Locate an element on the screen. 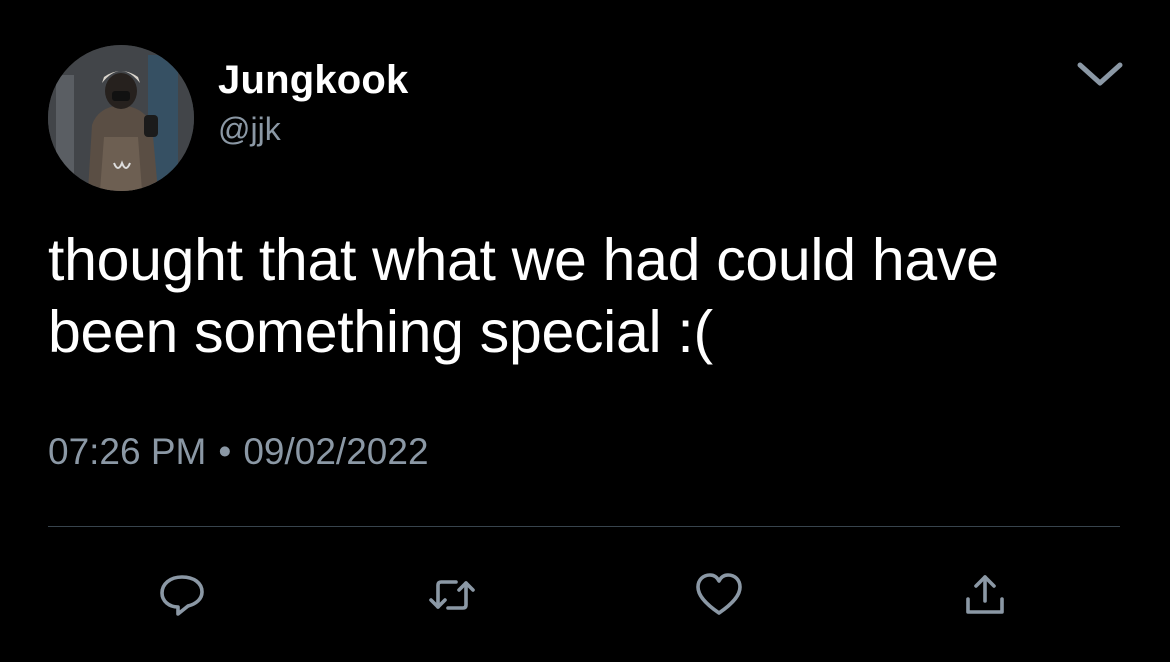  retweet-icon is located at coordinates (452, 595).